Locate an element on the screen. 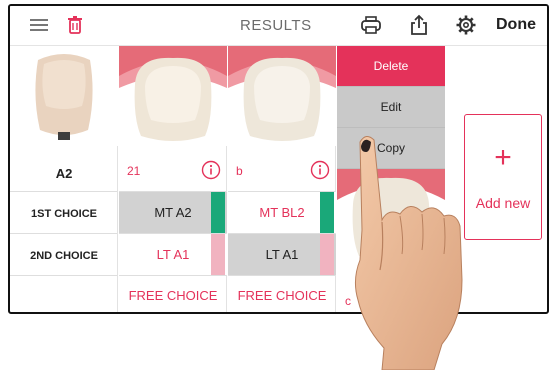  reference-column: A2 1ST CHOICE 2ND CHOICE is located at coordinates (64, 179).